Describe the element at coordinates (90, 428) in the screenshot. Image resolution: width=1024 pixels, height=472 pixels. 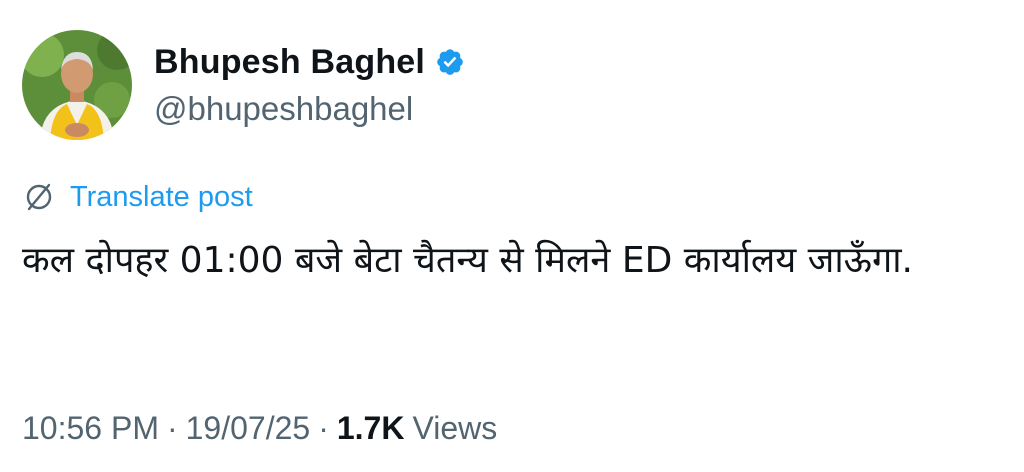
I see `post-time: 10:56 PM` at that location.